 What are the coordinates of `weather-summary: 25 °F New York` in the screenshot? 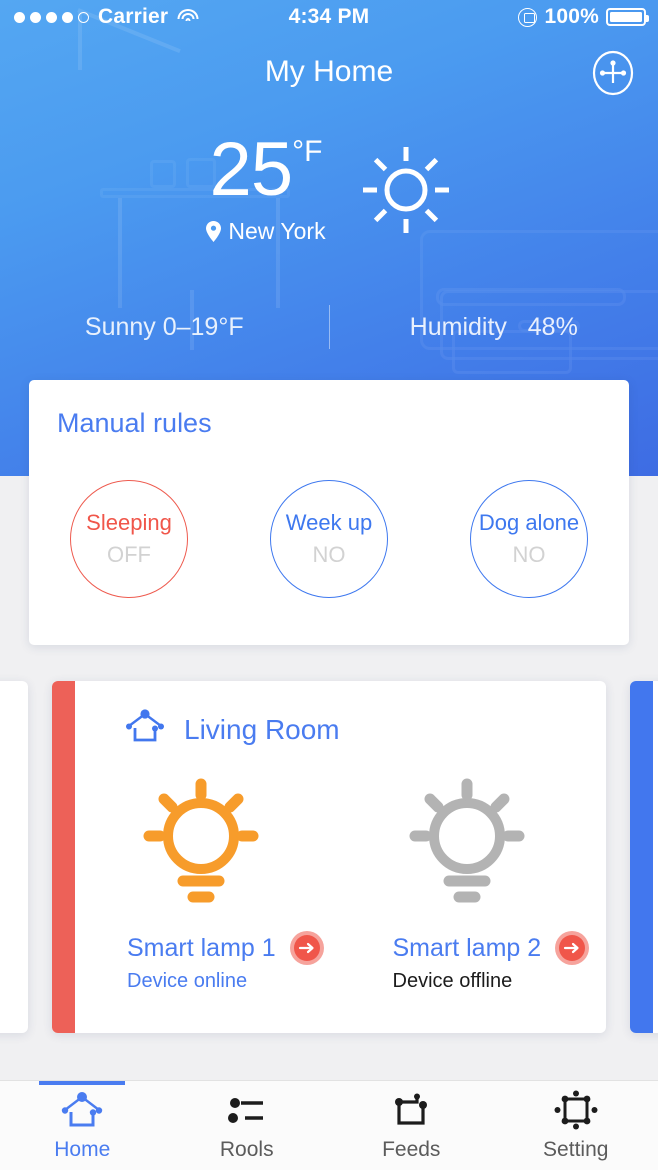 It's located at (329, 188).